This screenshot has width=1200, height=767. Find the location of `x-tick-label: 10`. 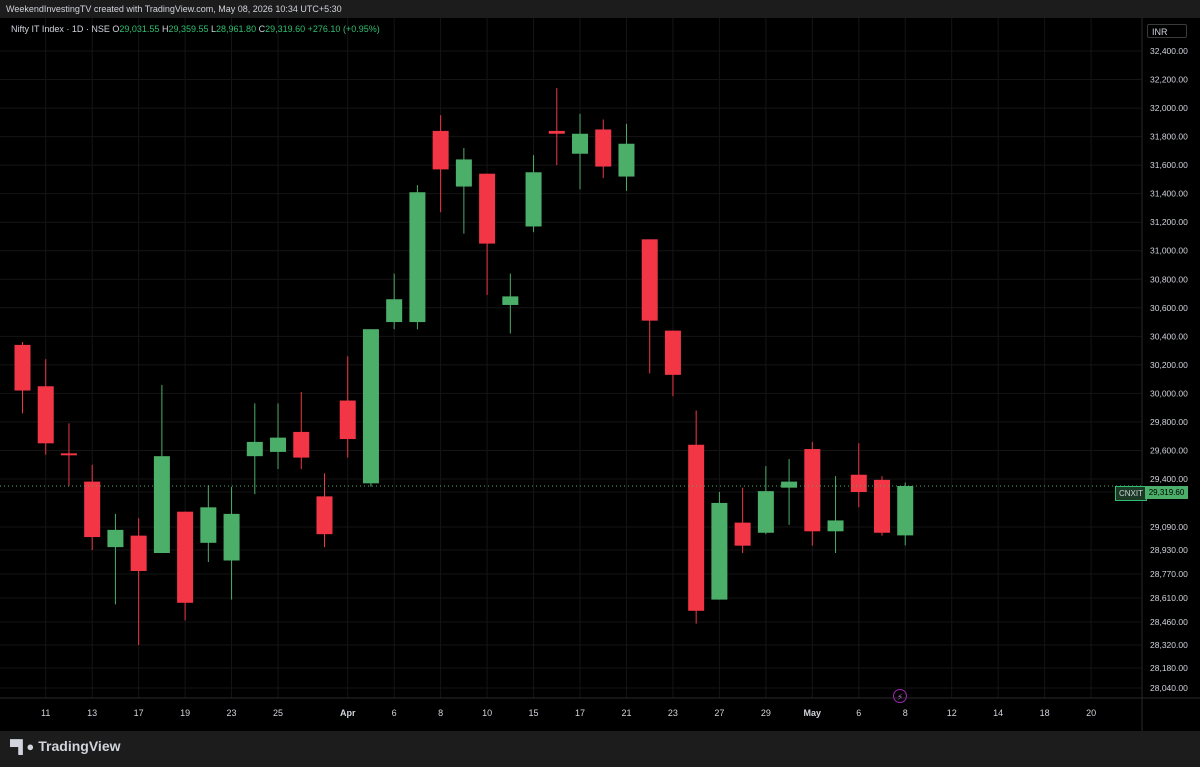

x-tick-label: 10 is located at coordinates (487, 713).